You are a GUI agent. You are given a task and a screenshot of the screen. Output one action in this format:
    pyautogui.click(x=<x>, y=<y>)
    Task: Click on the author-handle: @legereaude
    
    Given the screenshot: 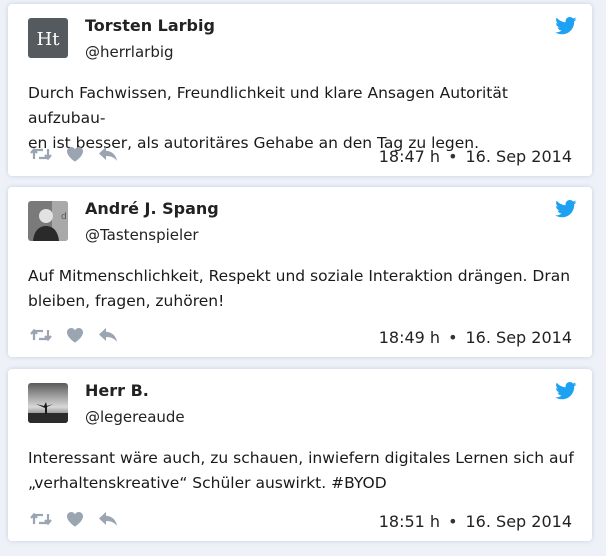 What is the action you would take?
    pyautogui.click(x=135, y=417)
    